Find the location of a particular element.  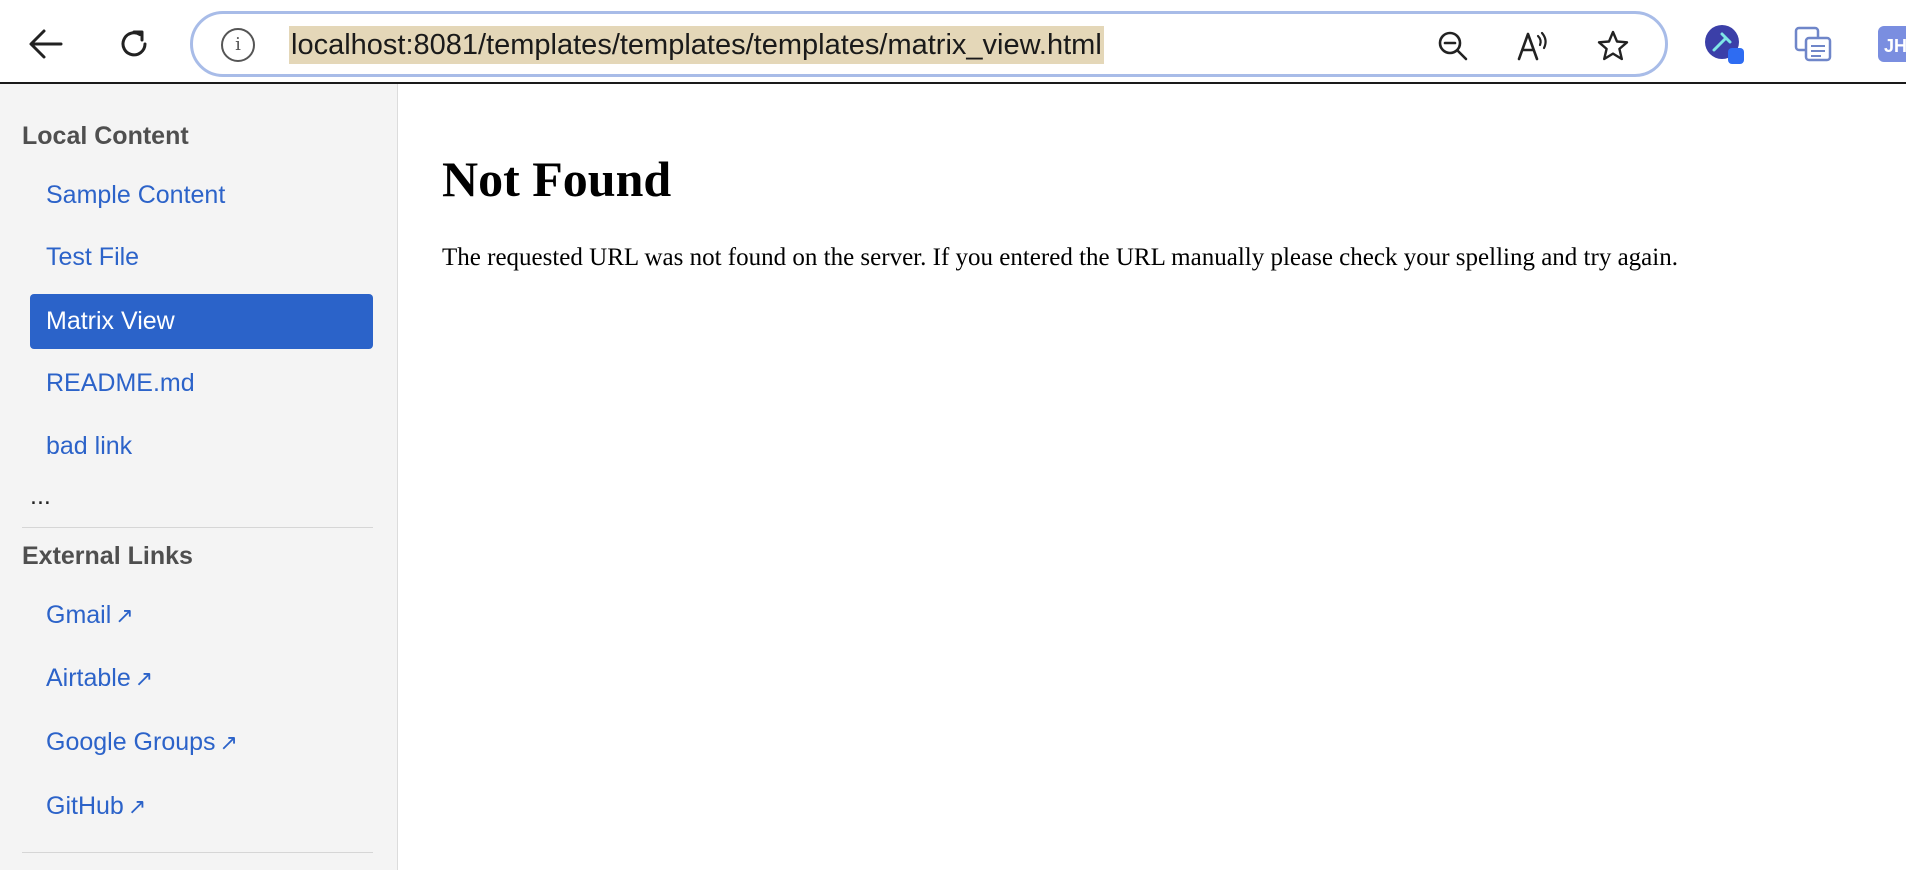

sidebar-item-label: Matrix View is located at coordinates (110, 321).